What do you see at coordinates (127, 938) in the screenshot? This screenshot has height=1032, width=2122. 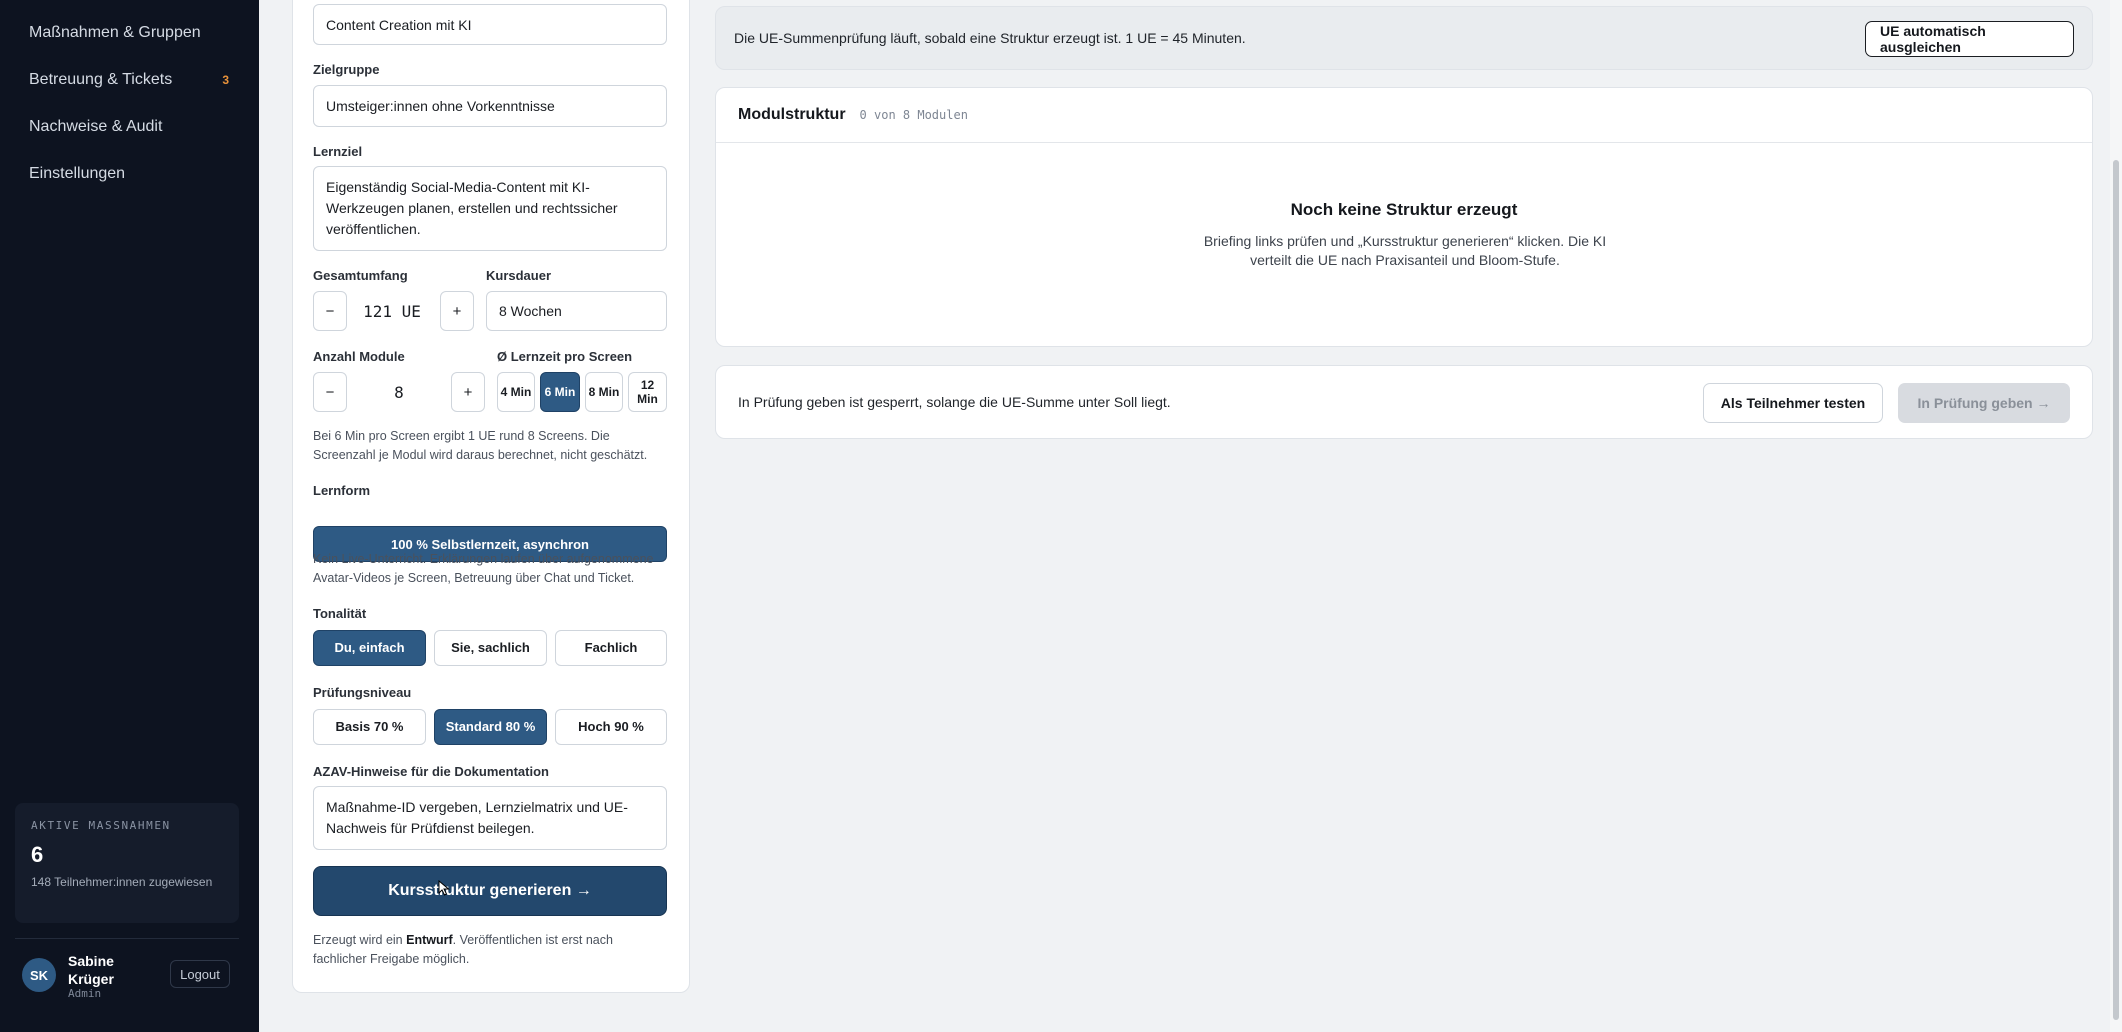 I see `sidebar-divider` at bounding box center [127, 938].